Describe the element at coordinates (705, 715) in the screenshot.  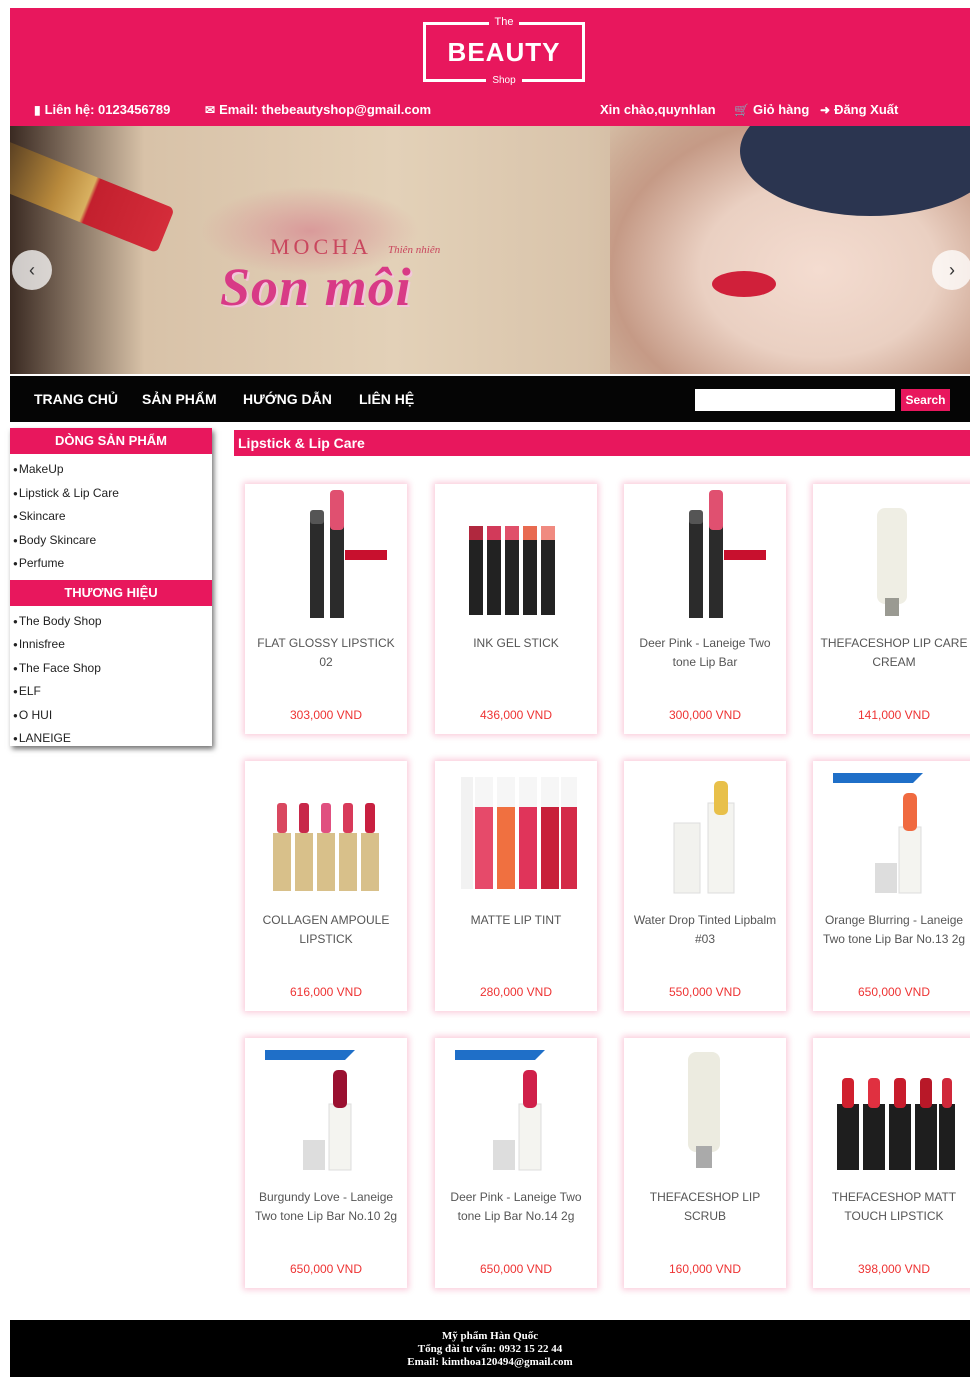
I see `product-price: 300,000 VND` at that location.